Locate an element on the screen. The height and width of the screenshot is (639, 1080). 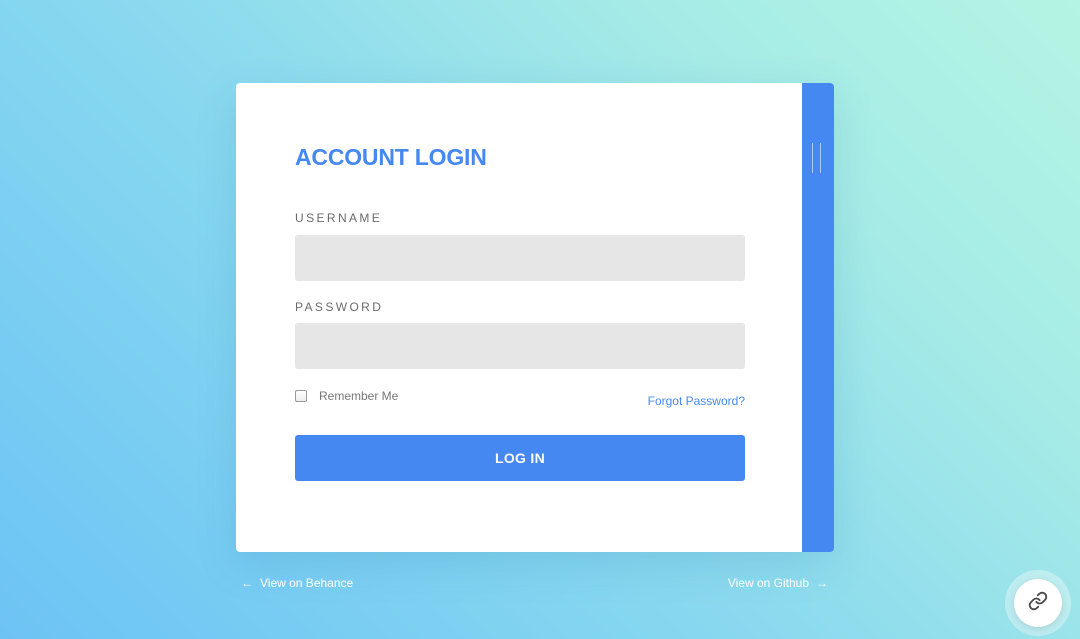
login-button: LOG IN is located at coordinates (520, 458).